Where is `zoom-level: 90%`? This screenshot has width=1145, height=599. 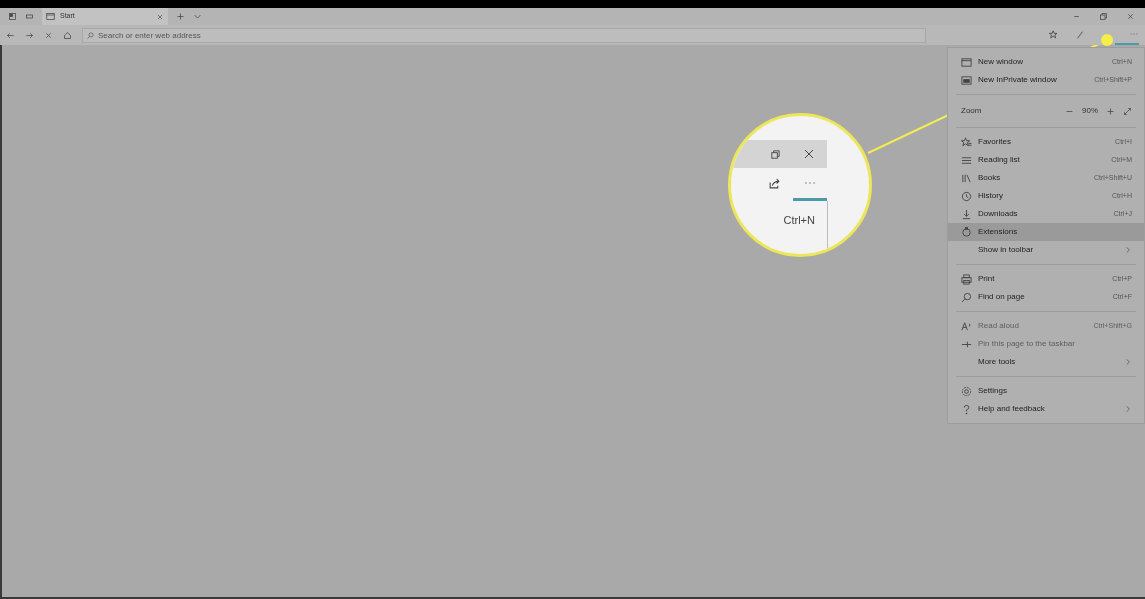 zoom-level: 90% is located at coordinates (1090, 111).